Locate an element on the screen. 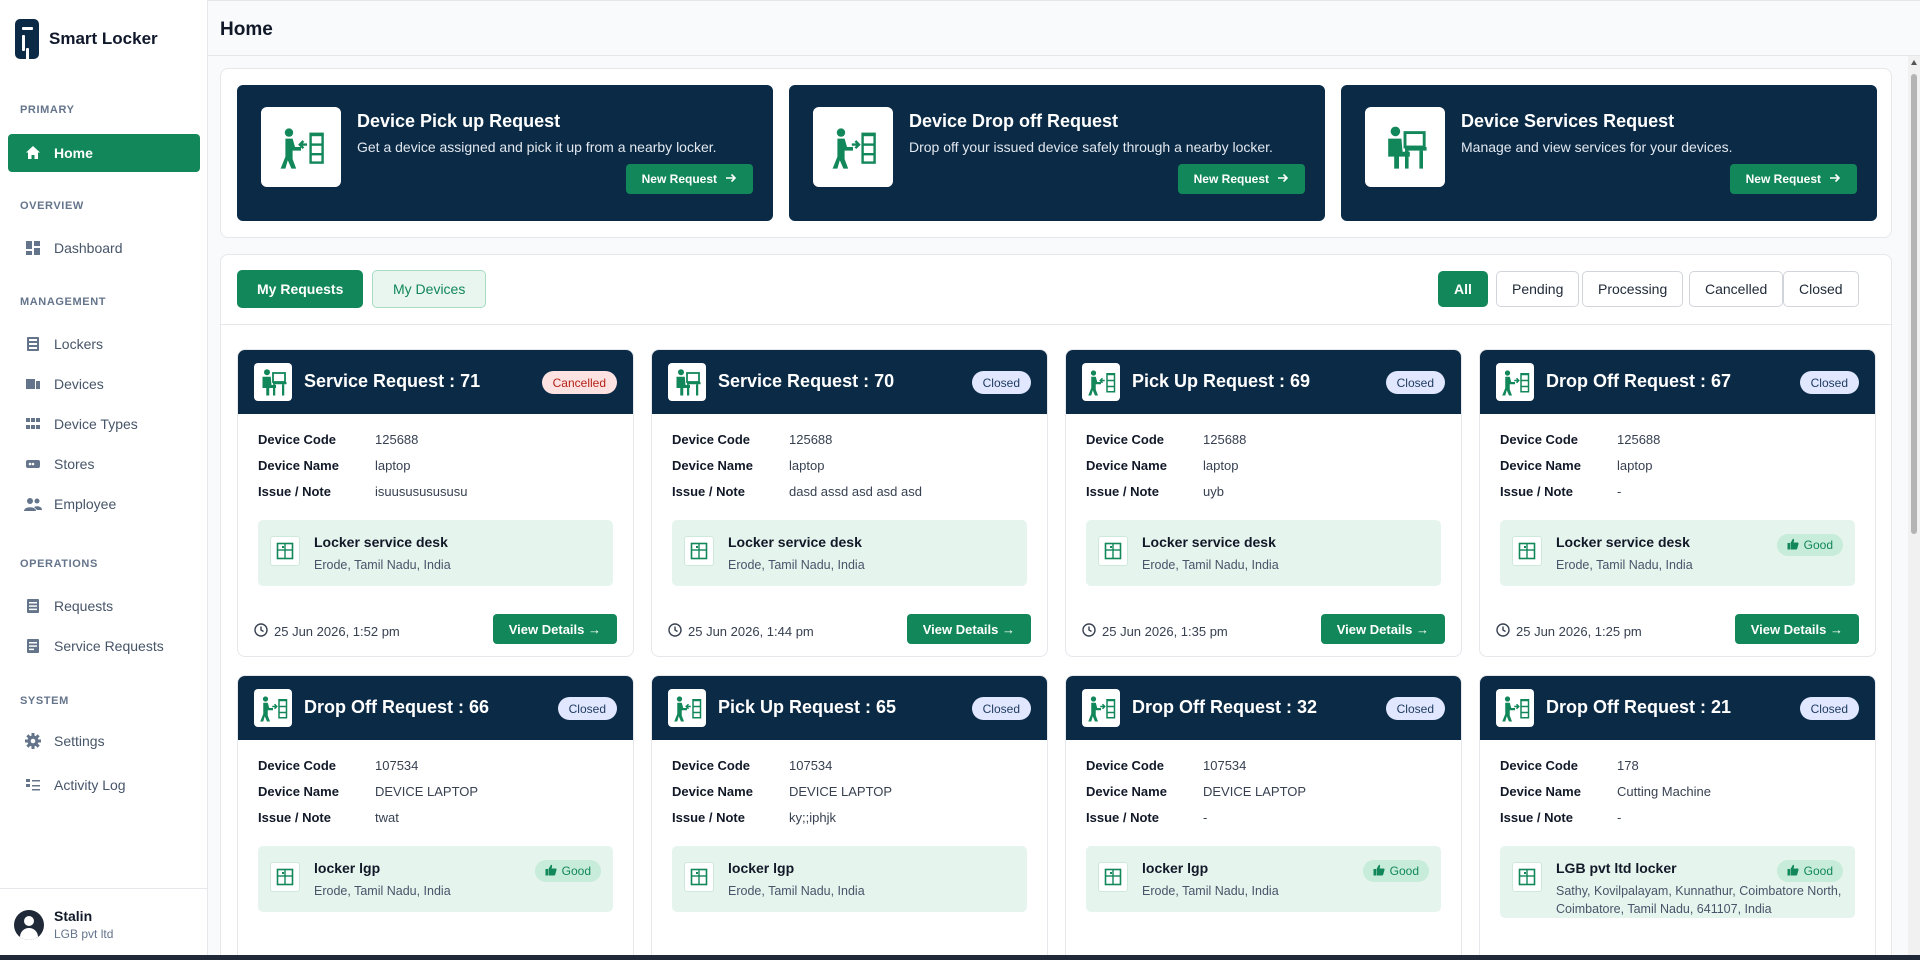  sidebar-item-home: Home is located at coordinates (104, 153).